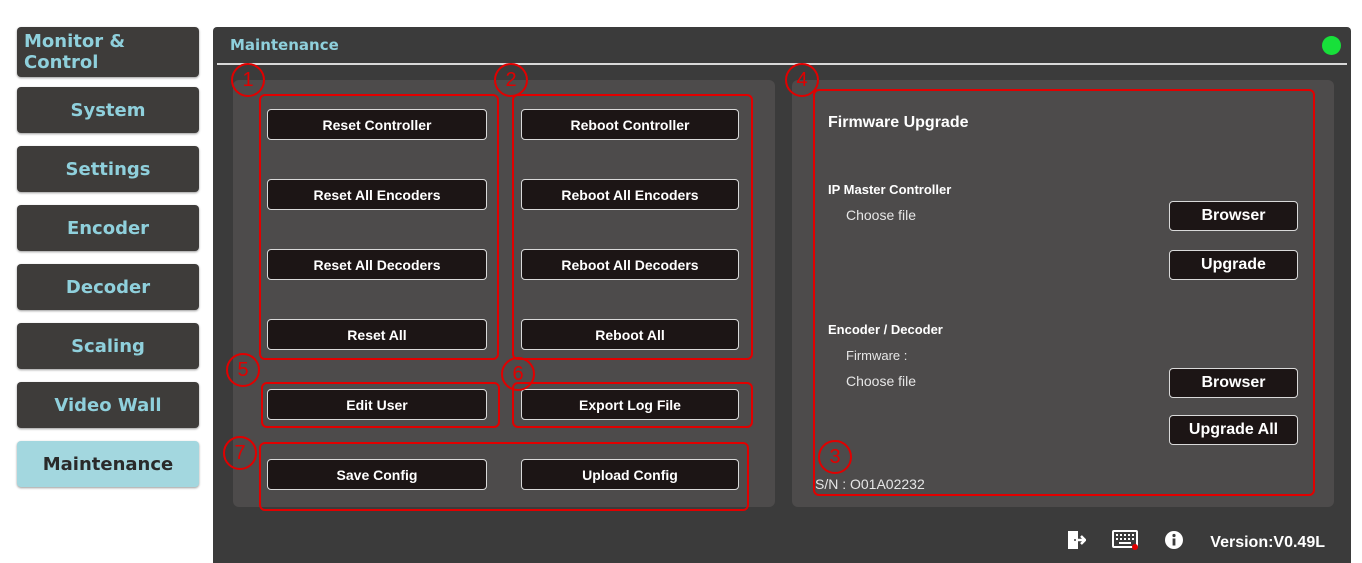  Describe the element at coordinates (108, 346) in the screenshot. I see `nav-scaling: Scaling` at that location.